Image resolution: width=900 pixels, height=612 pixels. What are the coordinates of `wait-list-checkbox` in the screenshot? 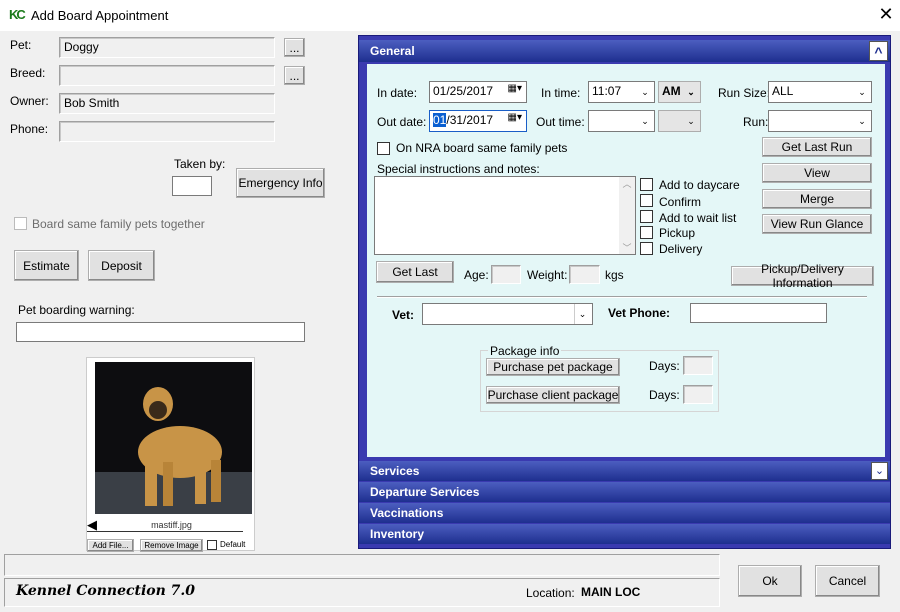 It's located at (646, 216).